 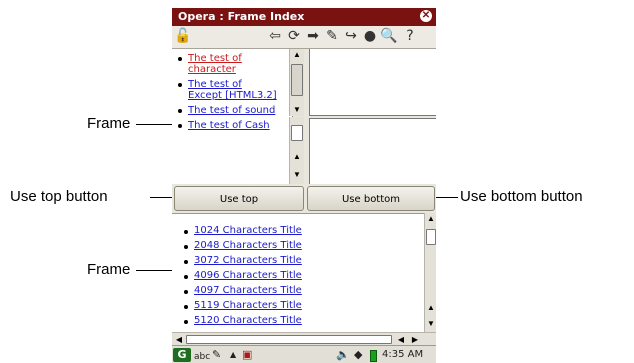 I want to click on link-1024-characters-title: 1024 Characters Title, so click(x=248, y=230).